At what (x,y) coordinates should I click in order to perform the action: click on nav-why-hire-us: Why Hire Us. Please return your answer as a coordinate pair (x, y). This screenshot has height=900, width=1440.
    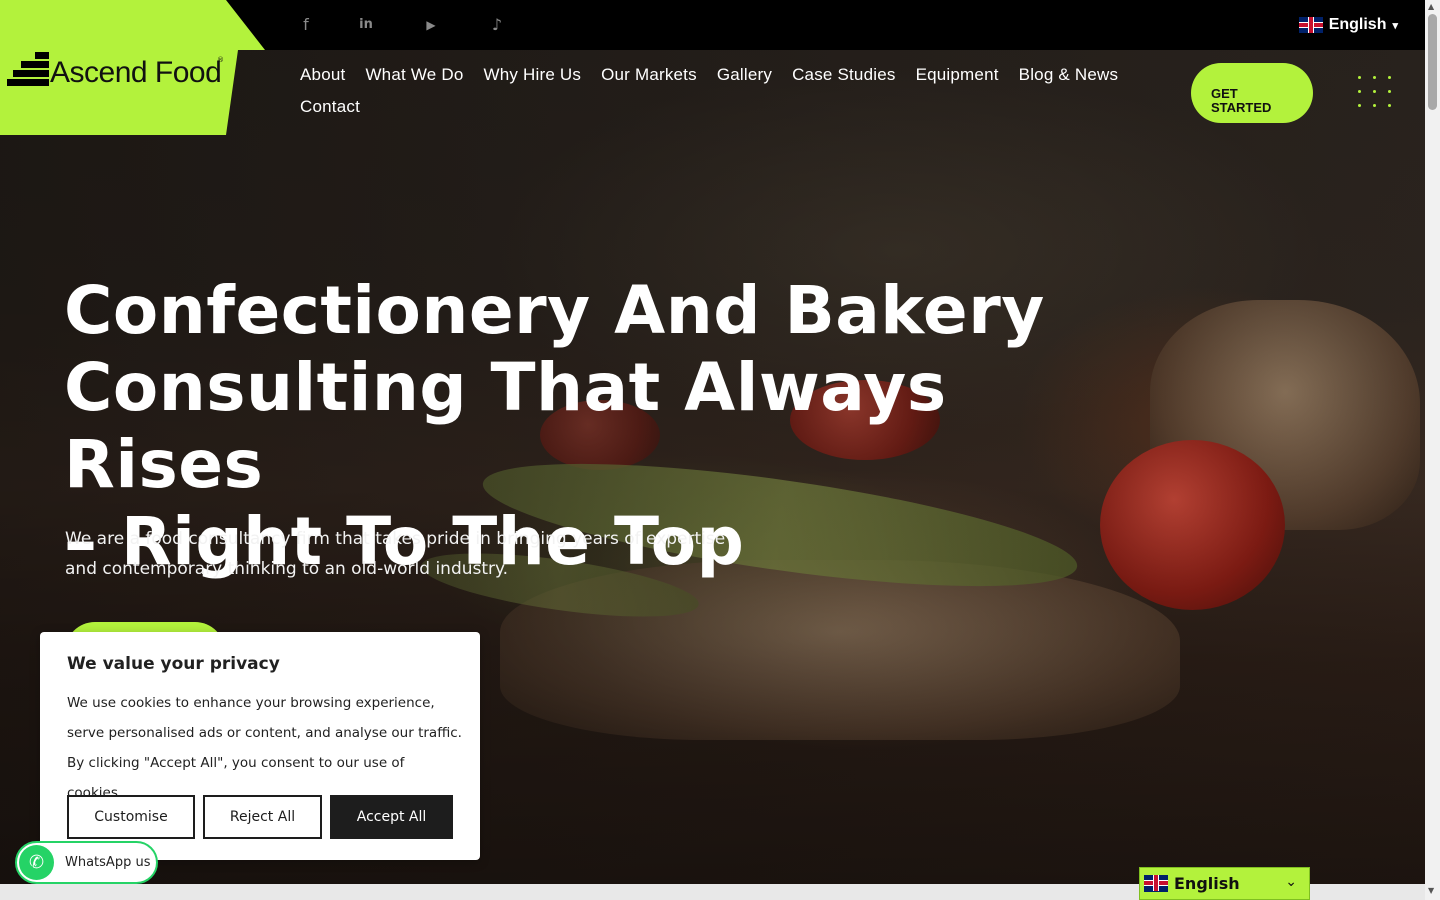
    Looking at the image, I should click on (533, 75).